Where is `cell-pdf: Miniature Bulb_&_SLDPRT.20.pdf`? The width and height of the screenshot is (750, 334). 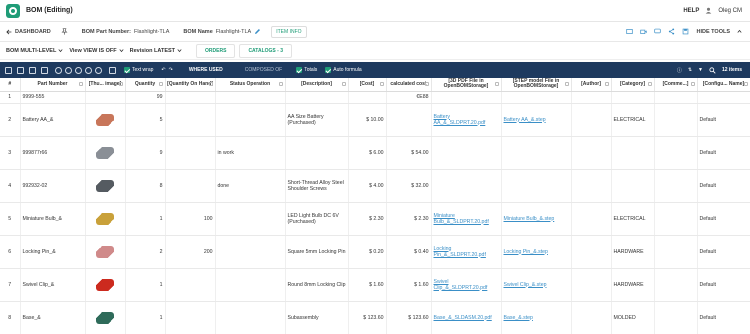 cell-pdf: Miniature Bulb_&_SLDPRT.20.pdf is located at coordinates (466, 219).